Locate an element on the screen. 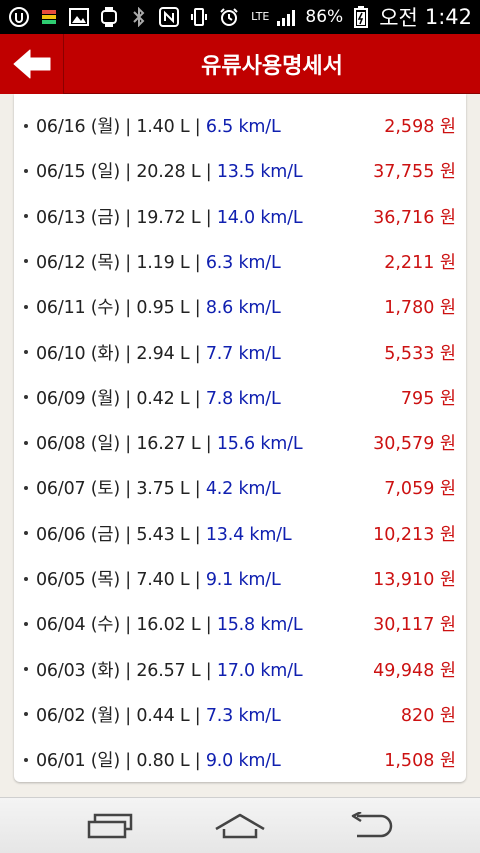 This screenshot has width=480, height=853. ampm-label: 오전 is located at coordinates (398, 18).